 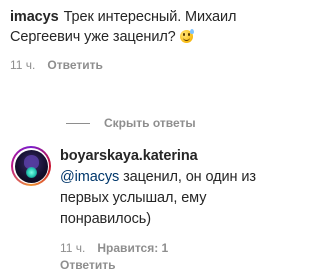 I want to click on avatar-story-ring, so click(x=31, y=166).